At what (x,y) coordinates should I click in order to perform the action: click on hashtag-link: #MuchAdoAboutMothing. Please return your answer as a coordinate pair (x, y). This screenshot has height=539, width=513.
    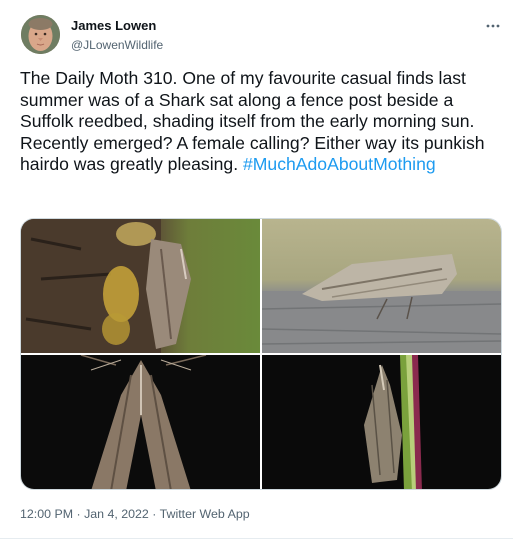
    Looking at the image, I should click on (339, 164).